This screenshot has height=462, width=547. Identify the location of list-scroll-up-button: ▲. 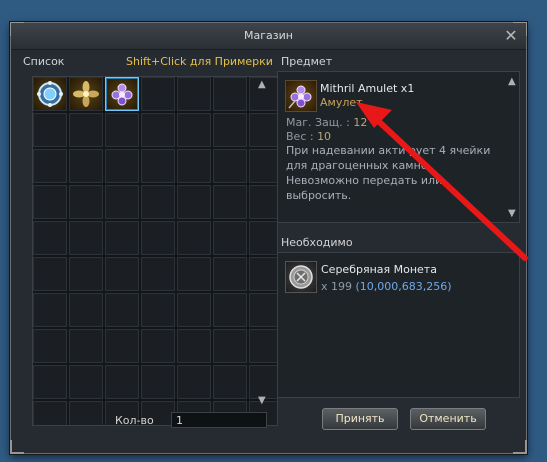
(262, 84).